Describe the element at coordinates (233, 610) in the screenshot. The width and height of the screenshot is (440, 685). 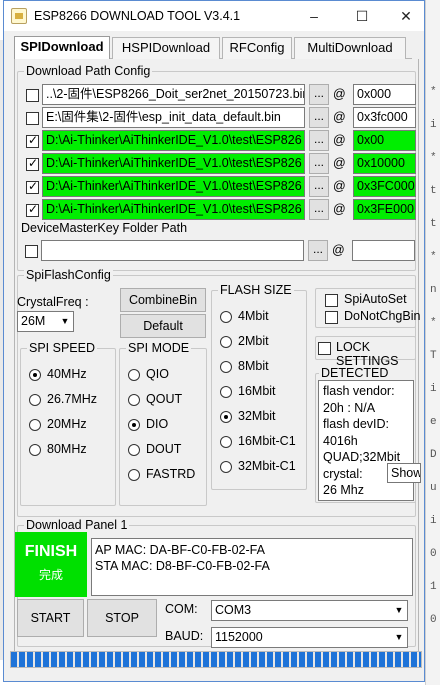
I see `com-value: COM3` at that location.